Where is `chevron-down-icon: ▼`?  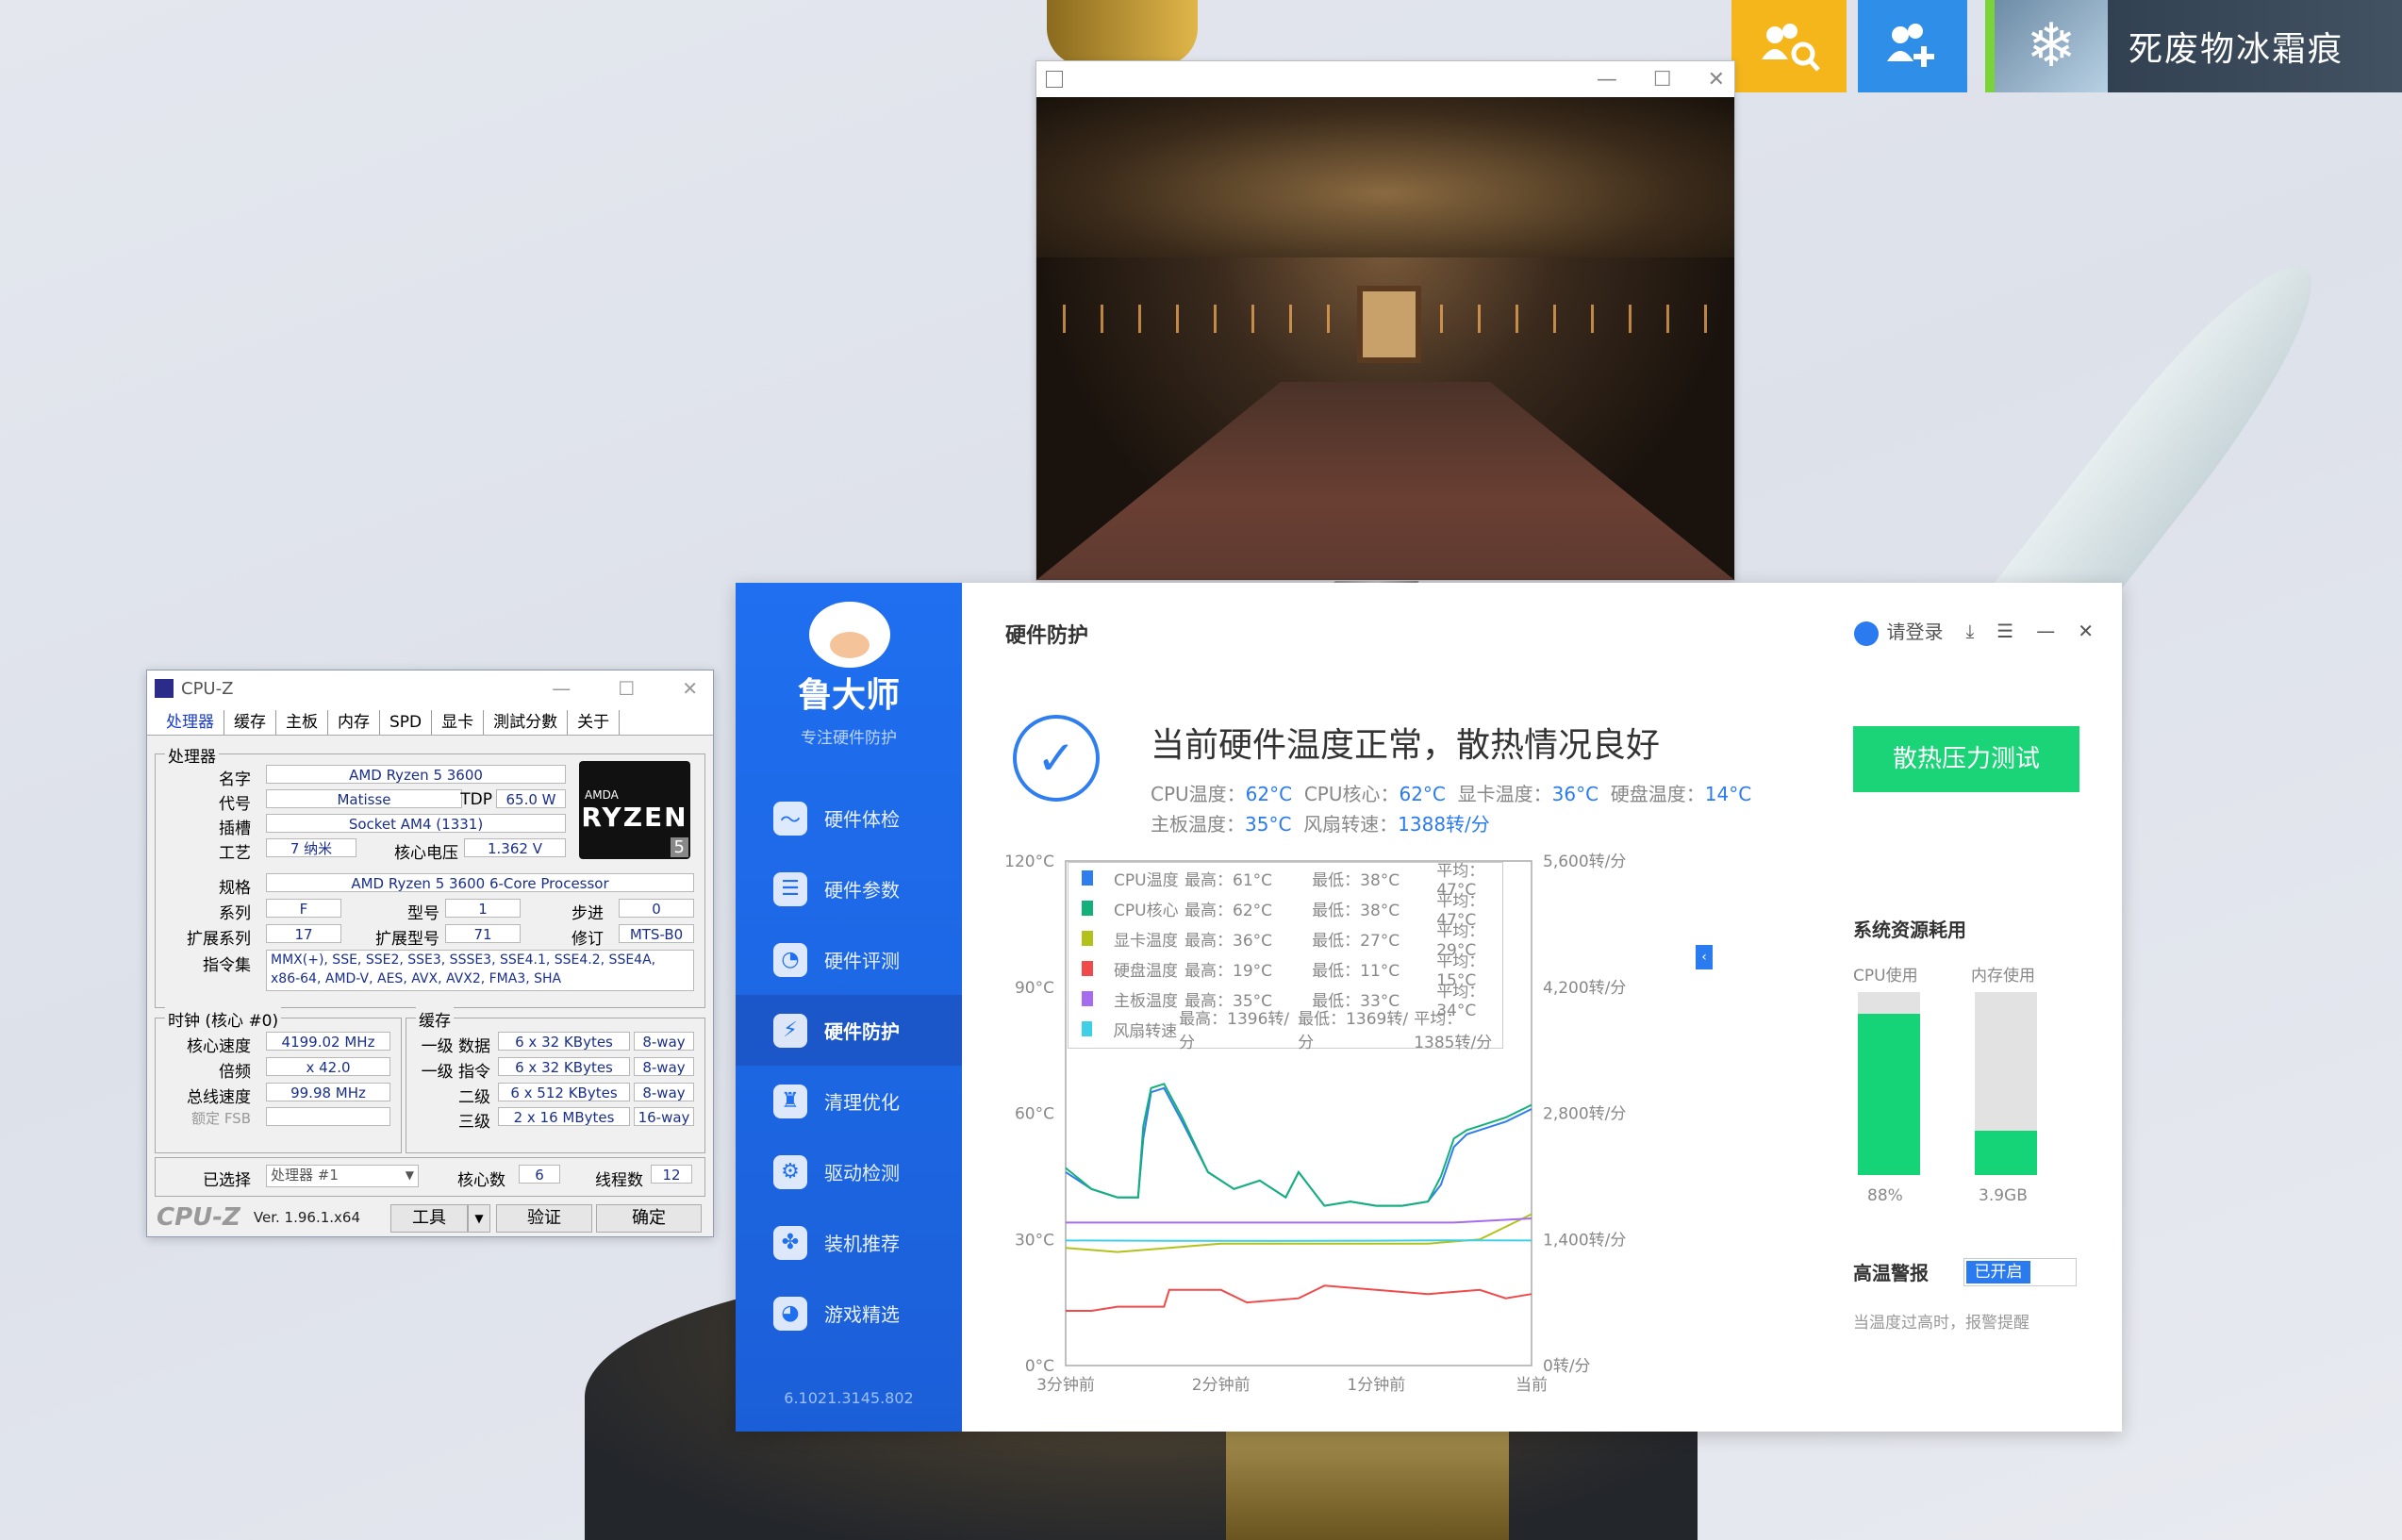 chevron-down-icon: ▼ is located at coordinates (409, 1175).